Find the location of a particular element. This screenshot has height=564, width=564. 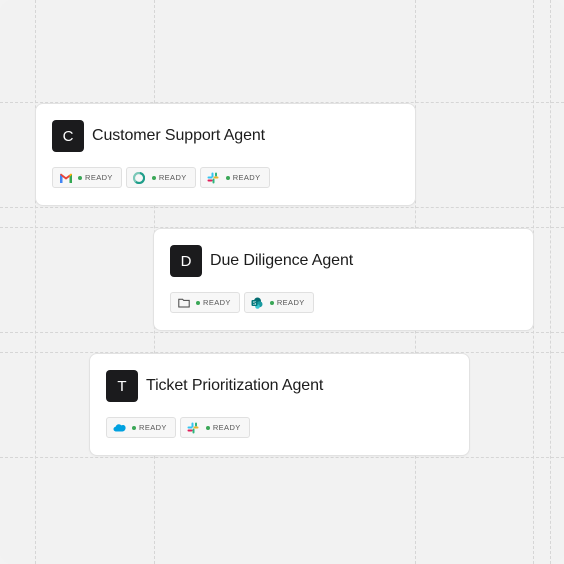

folder-icon is located at coordinates (183, 302).